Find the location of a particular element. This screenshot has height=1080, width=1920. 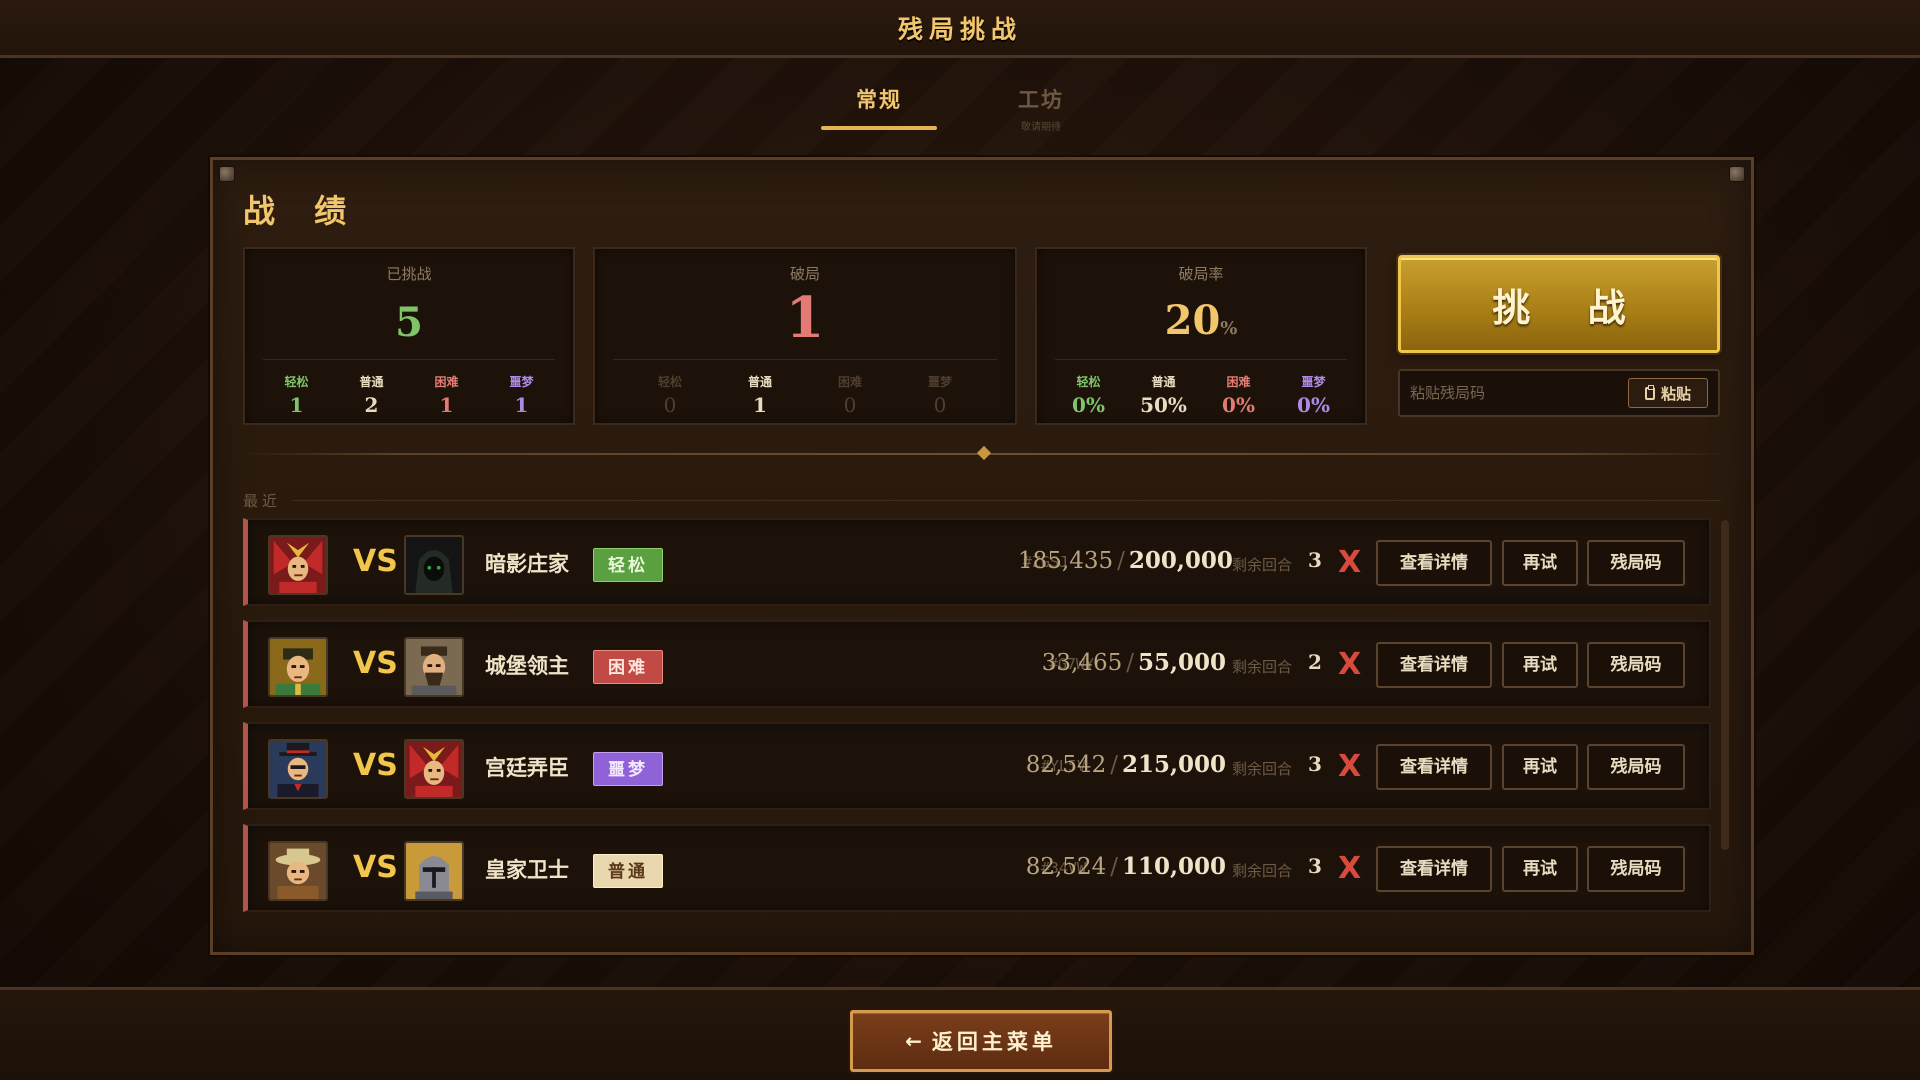

recent-label: 最近 is located at coordinates (262, 501).